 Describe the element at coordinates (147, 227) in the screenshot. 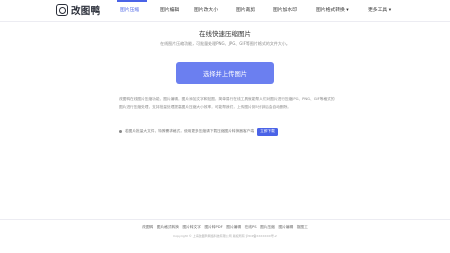

I see `footer-link: 改图鸭` at that location.